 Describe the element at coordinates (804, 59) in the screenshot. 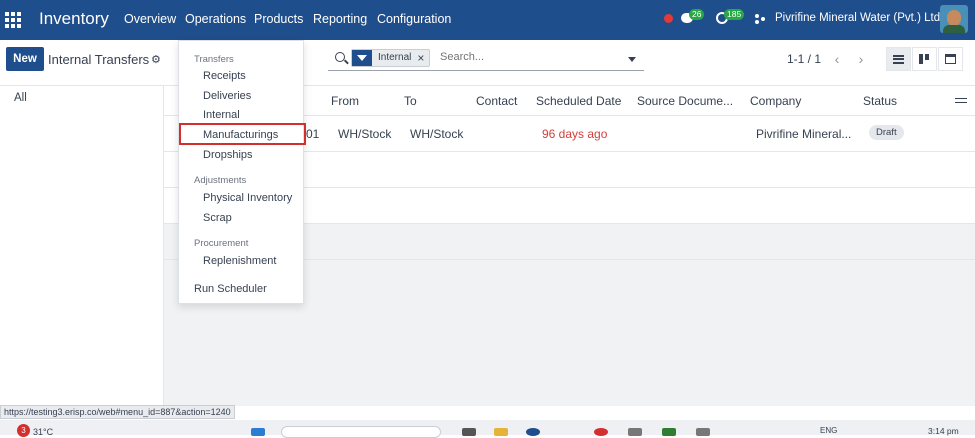

I see `pager-value: 1-1 / 1` at that location.